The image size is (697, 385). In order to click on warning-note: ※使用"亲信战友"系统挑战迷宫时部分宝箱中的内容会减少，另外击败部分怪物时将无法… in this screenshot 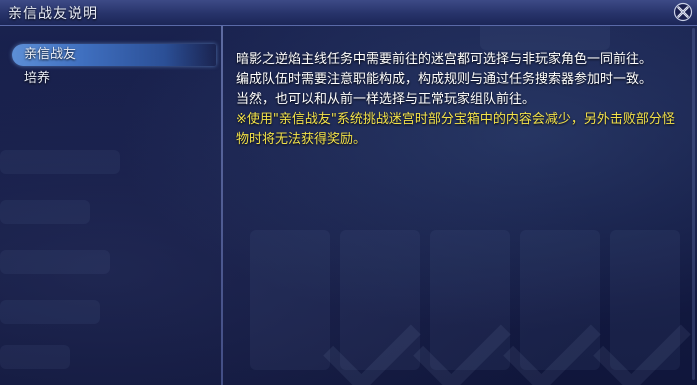, I will do `click(455, 129)`.